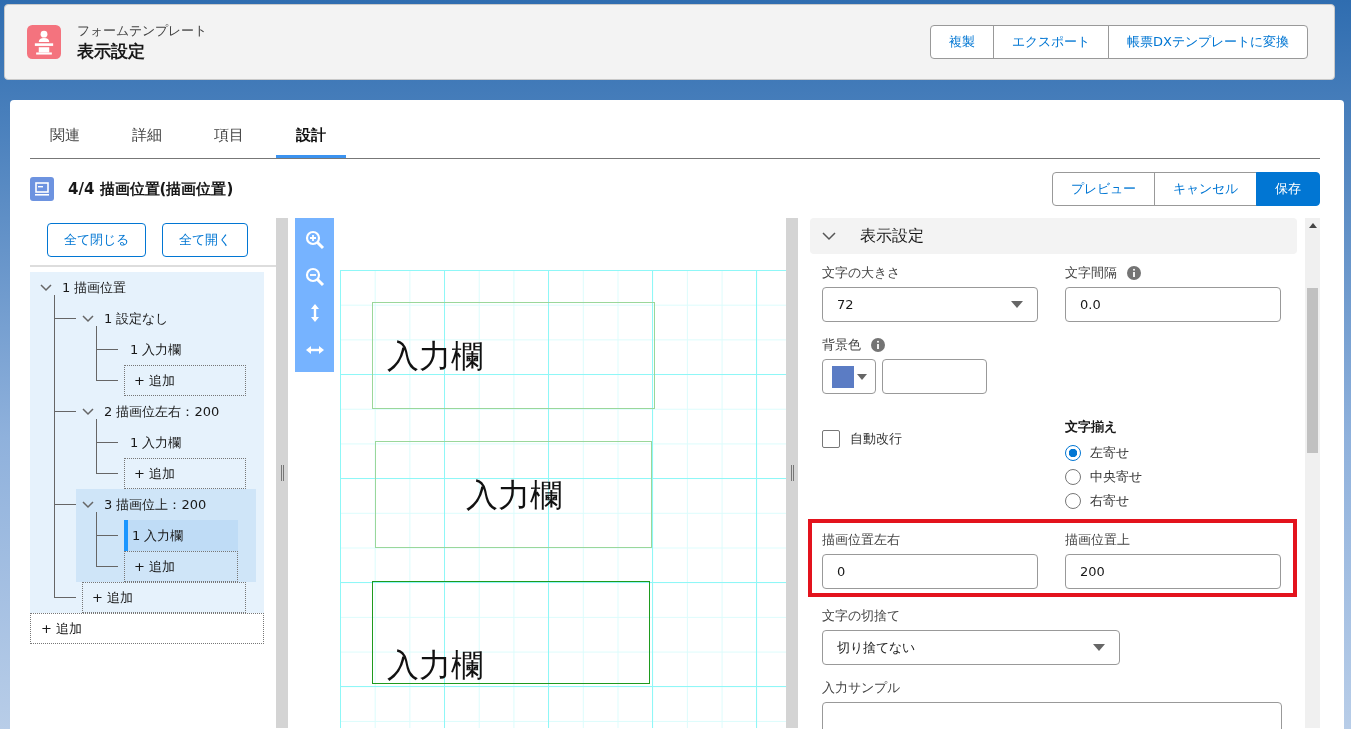 The image size is (1351, 729). I want to click on radio-label: 中央寄せ, so click(1116, 477).